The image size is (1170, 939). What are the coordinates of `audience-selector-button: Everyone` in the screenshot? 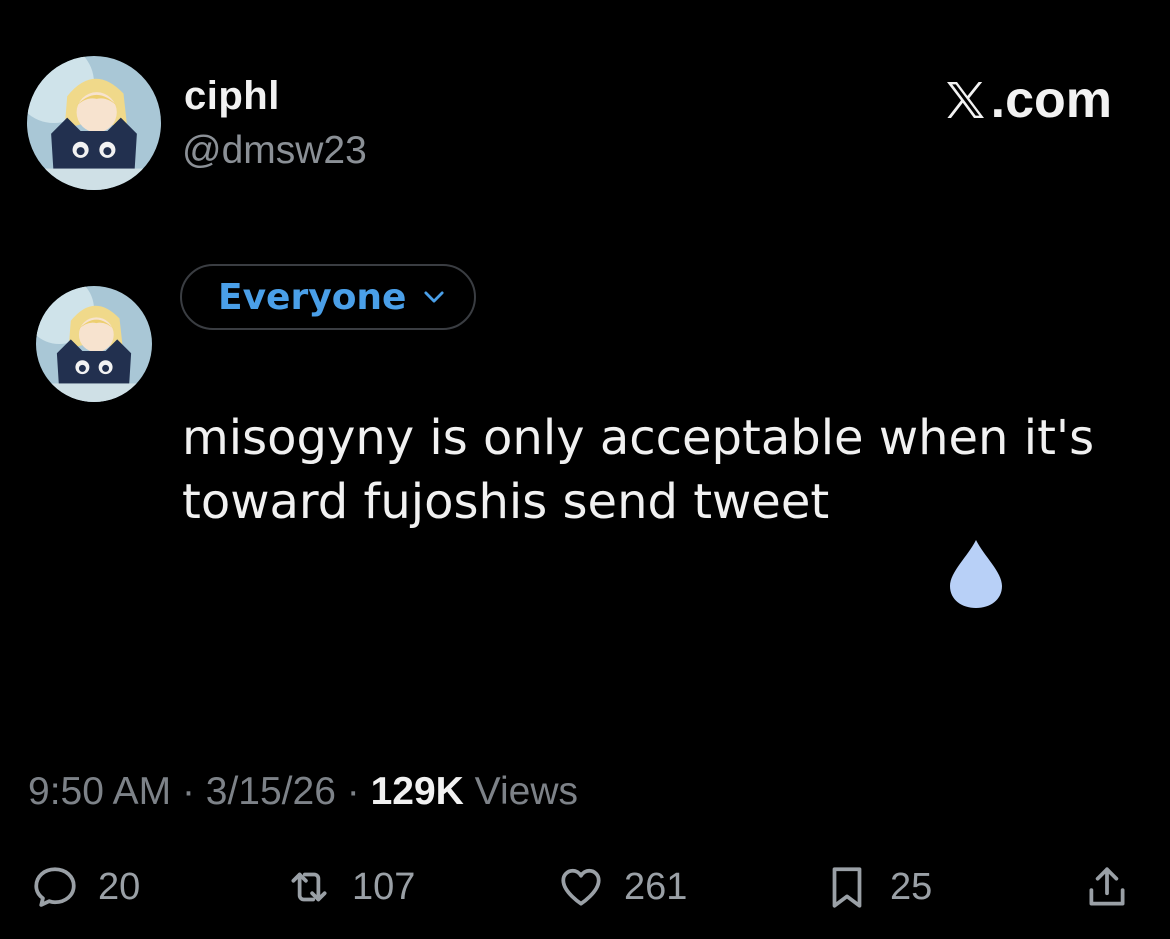 It's located at (328, 297).